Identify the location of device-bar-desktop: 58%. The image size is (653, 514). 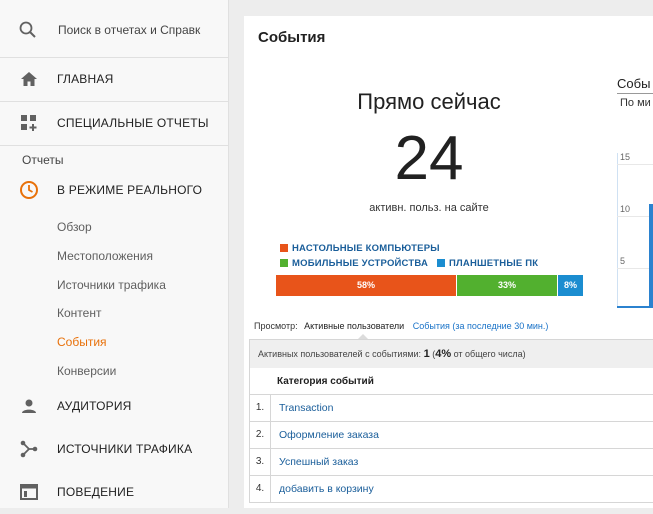
(366, 285).